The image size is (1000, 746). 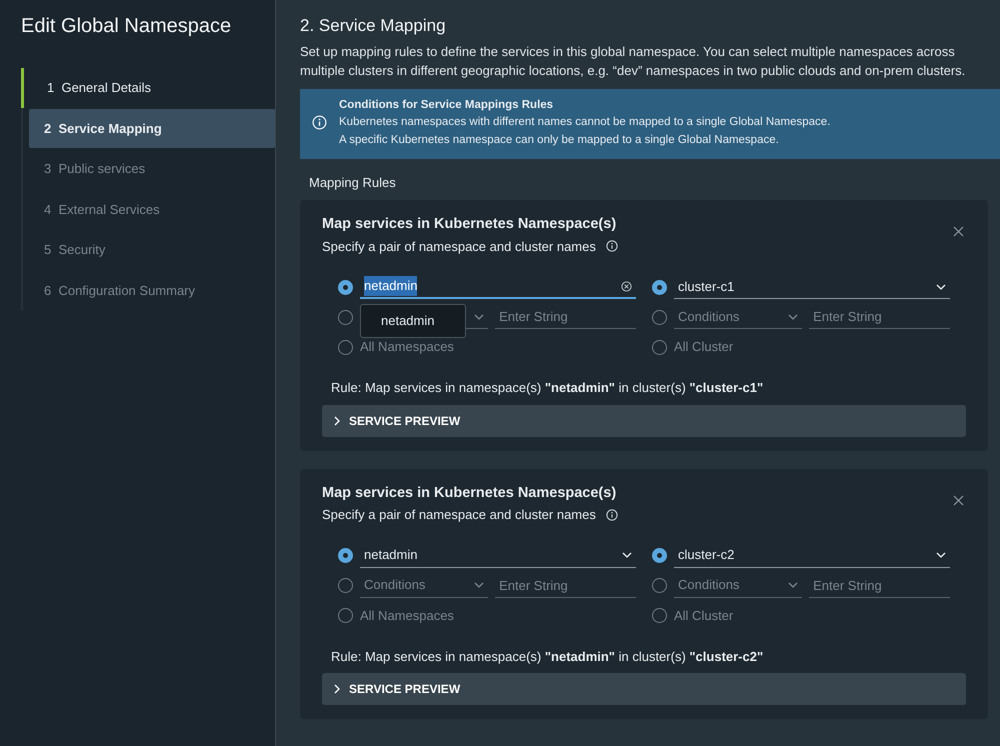 What do you see at coordinates (446, 106) in the screenshot?
I see `alert-title: Conditions for Service Mappings Rules` at bounding box center [446, 106].